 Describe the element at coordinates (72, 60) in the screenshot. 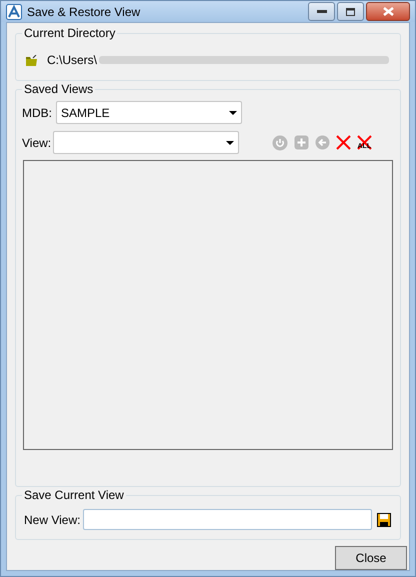

I see `directory-path: C:\Users\` at that location.